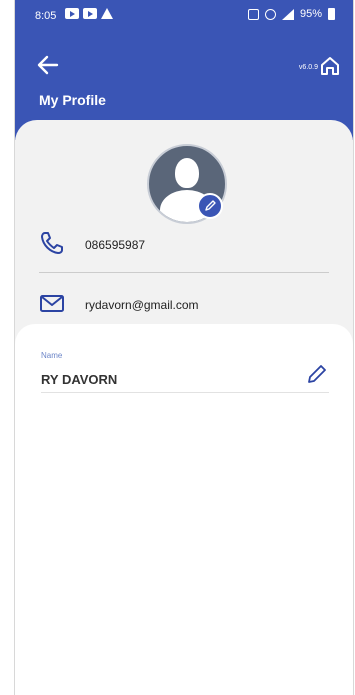 Image resolution: width=355 pixels, height=695 pixels. What do you see at coordinates (72, 100) in the screenshot?
I see `page-title: My Profile` at bounding box center [72, 100].